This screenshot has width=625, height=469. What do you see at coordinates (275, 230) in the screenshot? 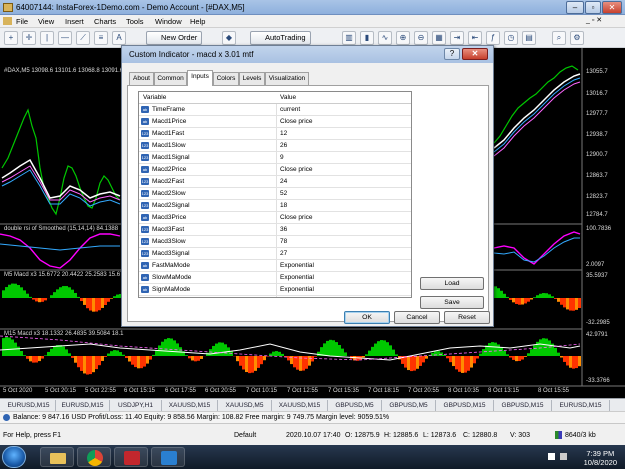
I see `input-row: 123 Macd3Fast 36` at bounding box center [275, 230].